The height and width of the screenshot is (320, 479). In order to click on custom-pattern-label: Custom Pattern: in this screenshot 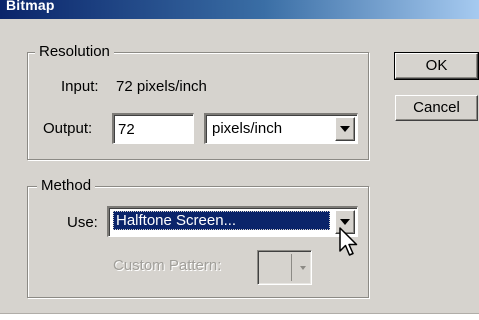, I will do `click(167, 265)`.